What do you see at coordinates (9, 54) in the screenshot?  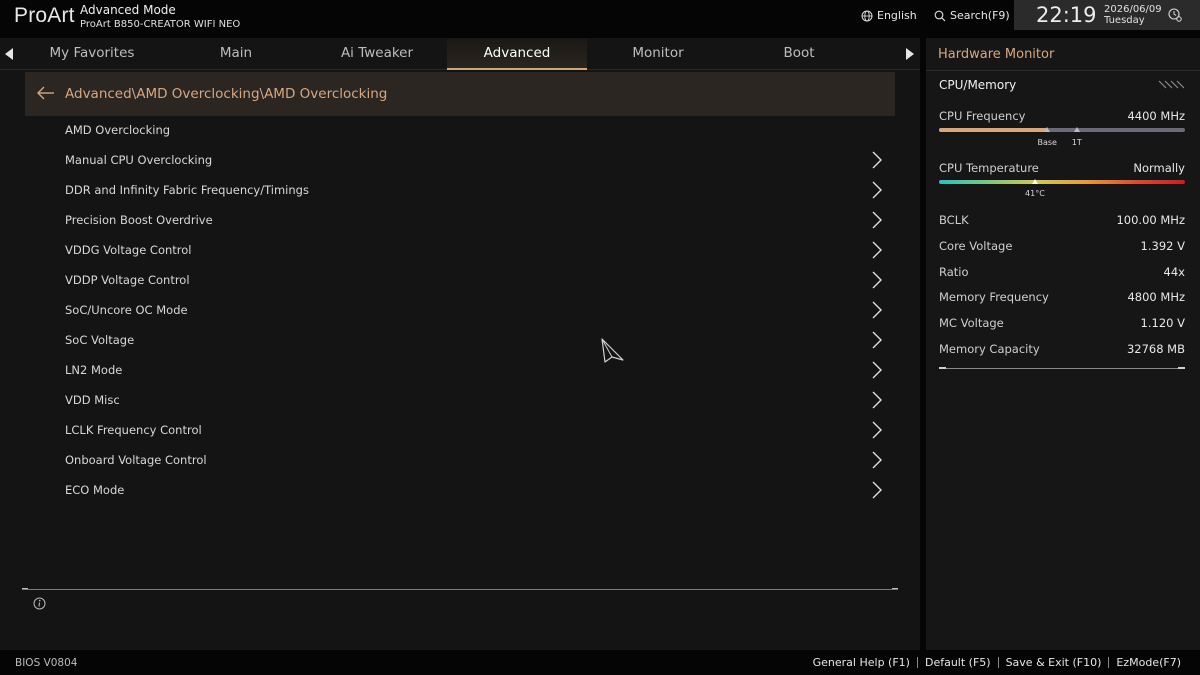 I see `tab-scroll-left-icon` at bounding box center [9, 54].